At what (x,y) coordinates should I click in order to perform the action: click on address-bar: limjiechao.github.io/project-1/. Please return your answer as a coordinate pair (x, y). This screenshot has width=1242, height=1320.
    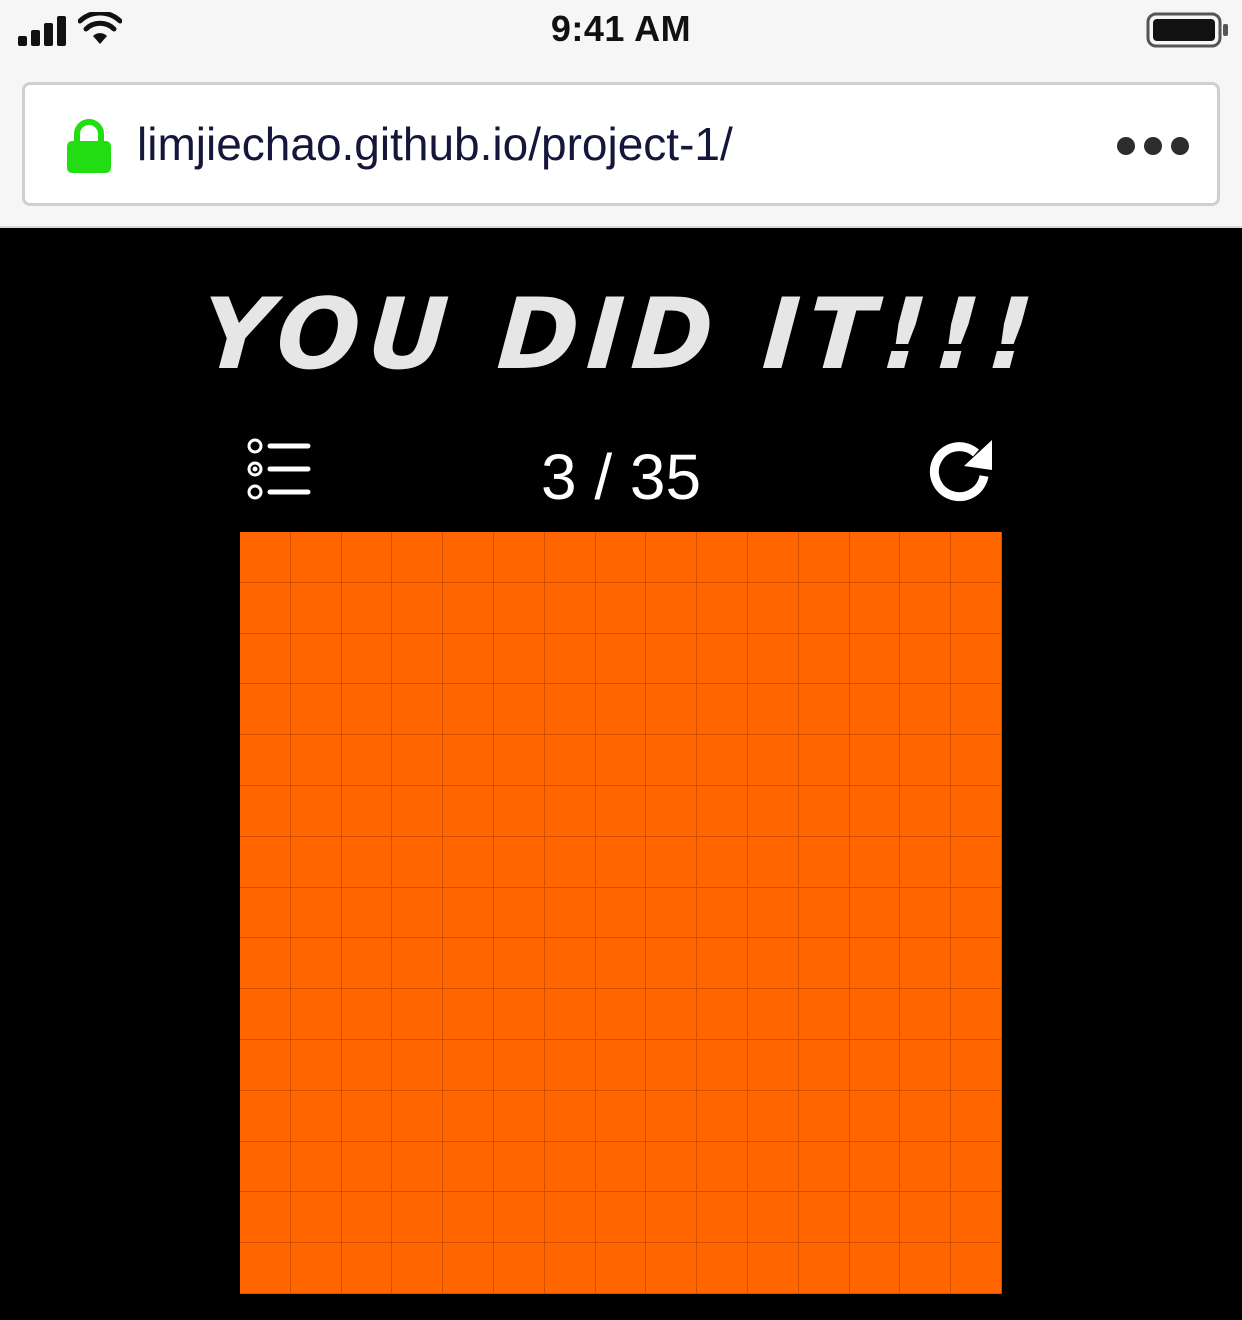
    Looking at the image, I should click on (621, 144).